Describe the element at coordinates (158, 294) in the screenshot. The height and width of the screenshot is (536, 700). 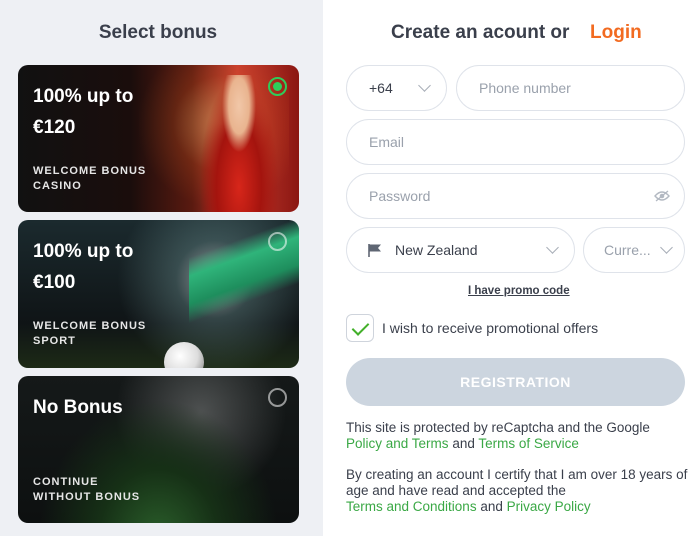
I see `bonus-card-sport: 100% up to €100 WELCOME BONUS SPORT` at that location.